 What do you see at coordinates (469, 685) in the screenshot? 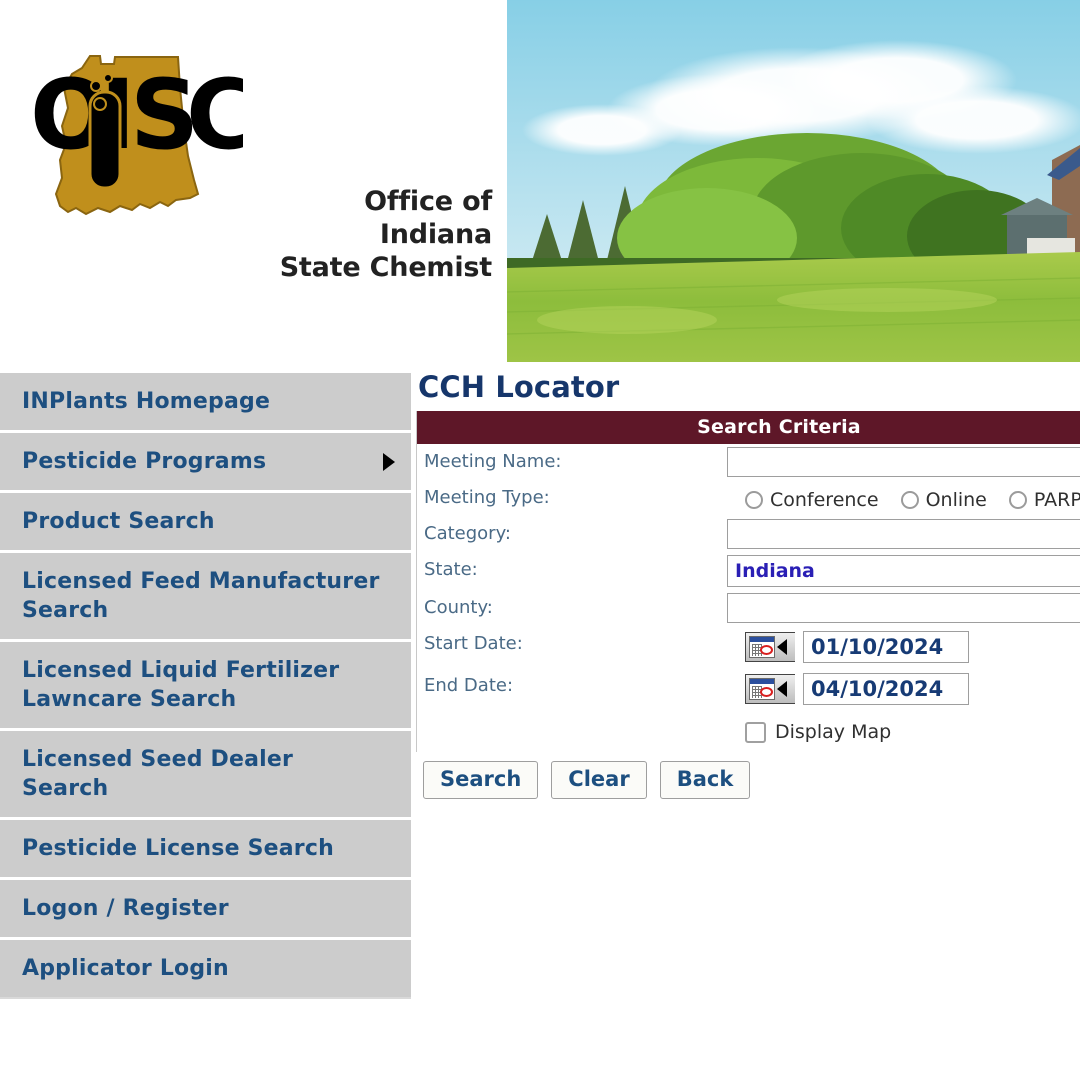
I see `end-date-label: End Date:` at bounding box center [469, 685].